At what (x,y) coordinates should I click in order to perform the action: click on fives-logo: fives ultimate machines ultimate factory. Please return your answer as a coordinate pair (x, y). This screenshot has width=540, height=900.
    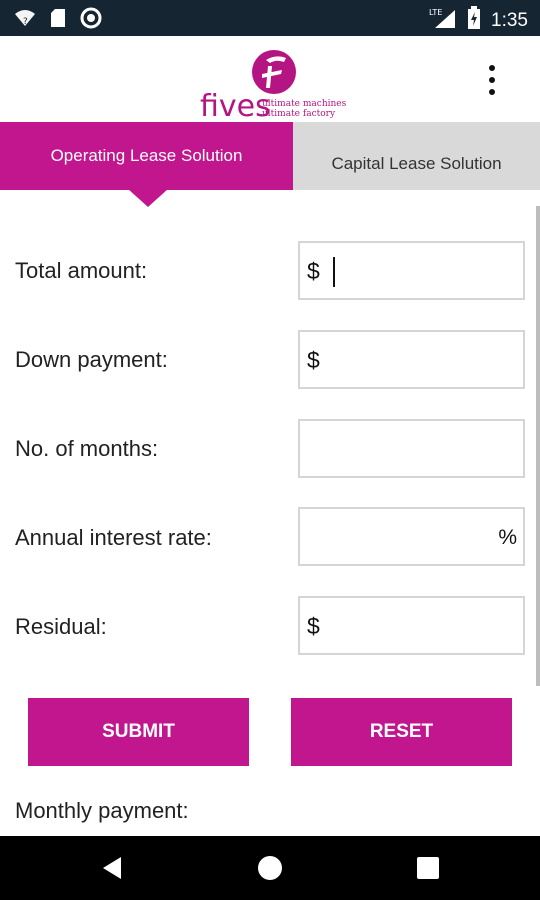
    Looking at the image, I should click on (273, 84).